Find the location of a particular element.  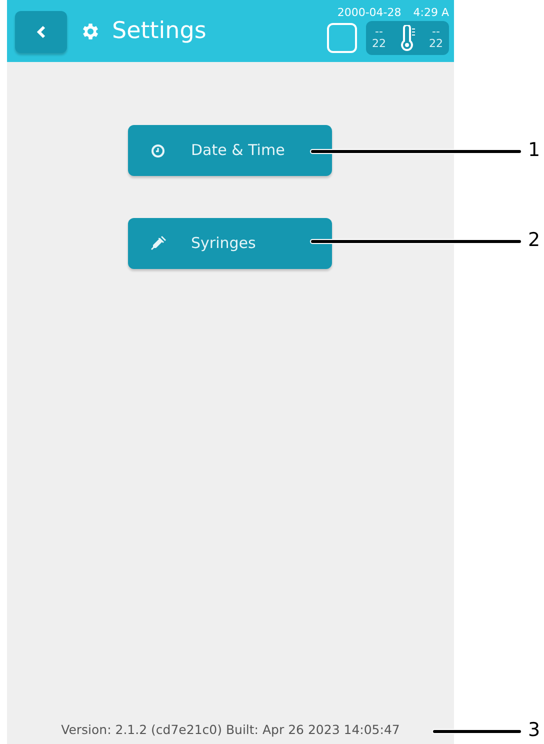

syringe-icon is located at coordinates (158, 243).